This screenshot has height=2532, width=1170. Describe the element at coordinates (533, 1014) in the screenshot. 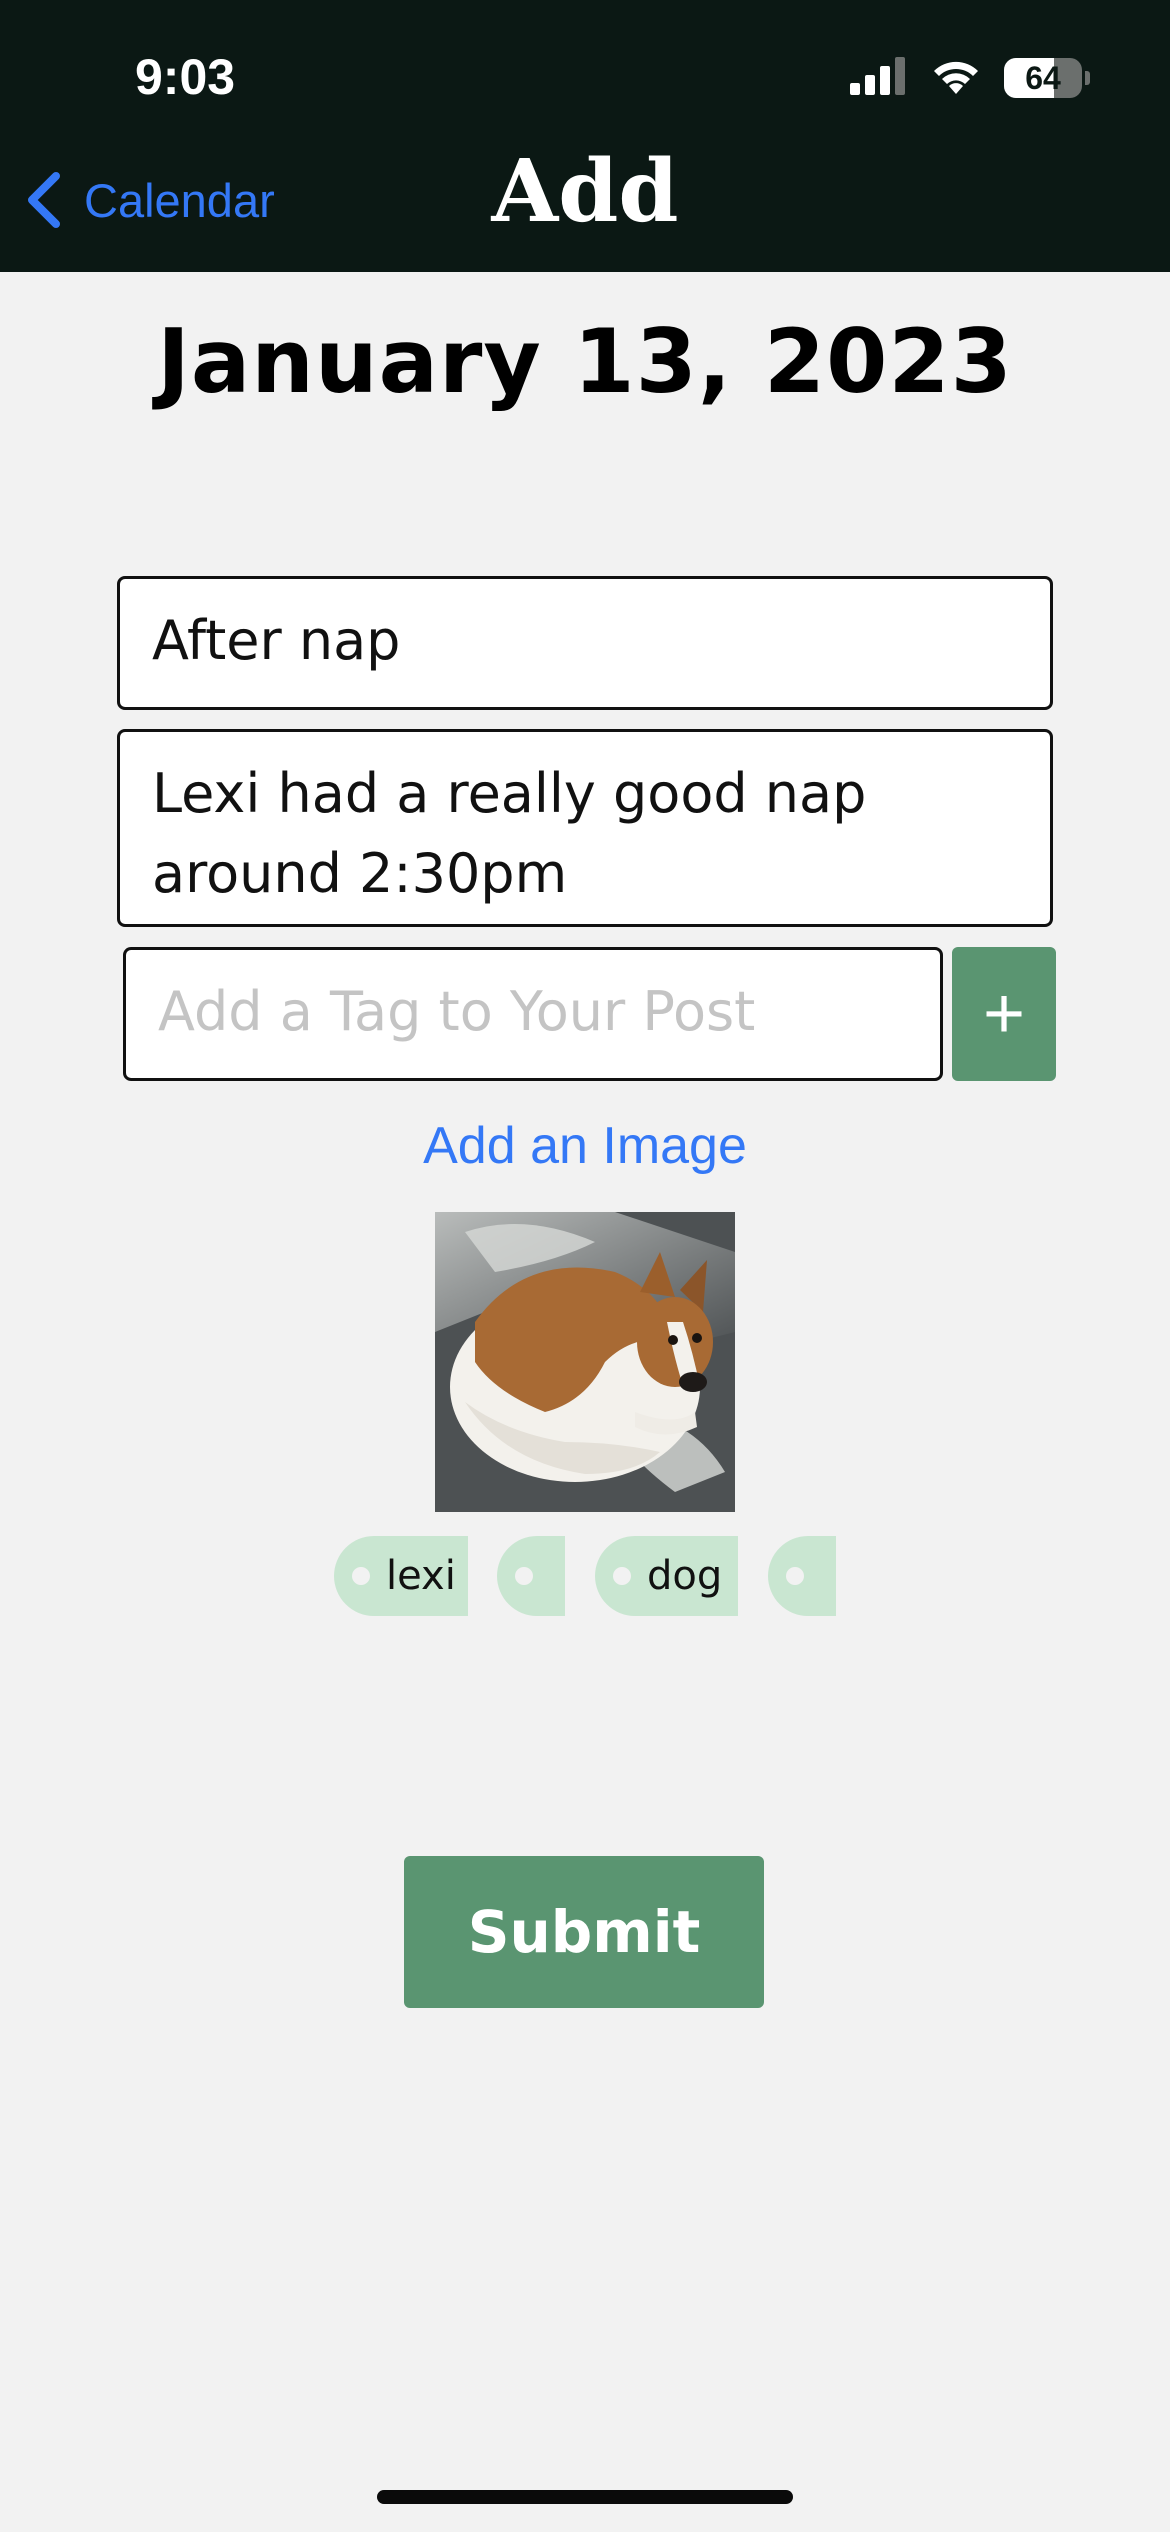

I see `tag-input: Add a Tag to Your Post` at that location.